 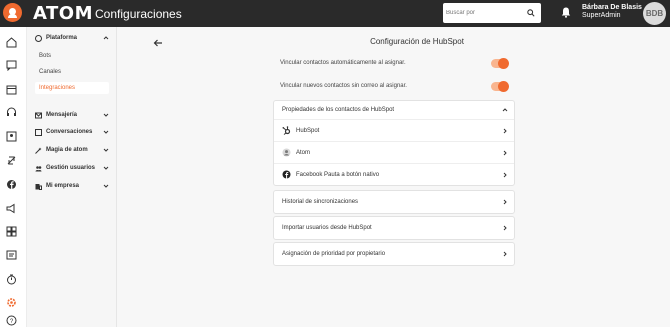 I want to click on sidebar-item-plataforma: Plataforma, so click(x=74, y=38).